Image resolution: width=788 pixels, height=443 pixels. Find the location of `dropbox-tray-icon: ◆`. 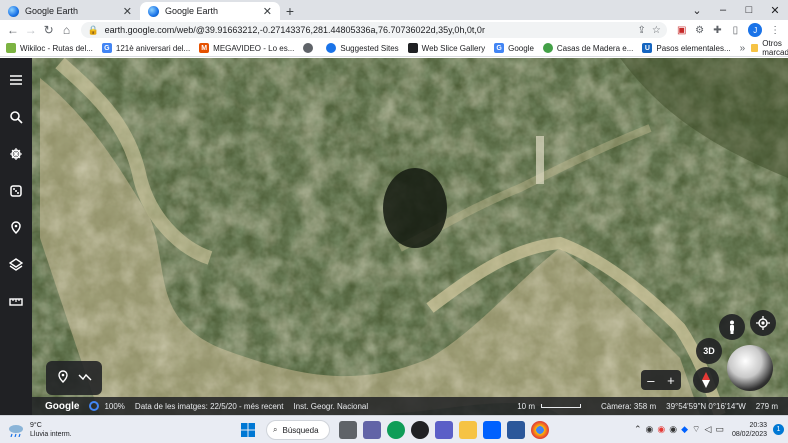

dropbox-tray-icon: ◆ is located at coordinates (684, 429).